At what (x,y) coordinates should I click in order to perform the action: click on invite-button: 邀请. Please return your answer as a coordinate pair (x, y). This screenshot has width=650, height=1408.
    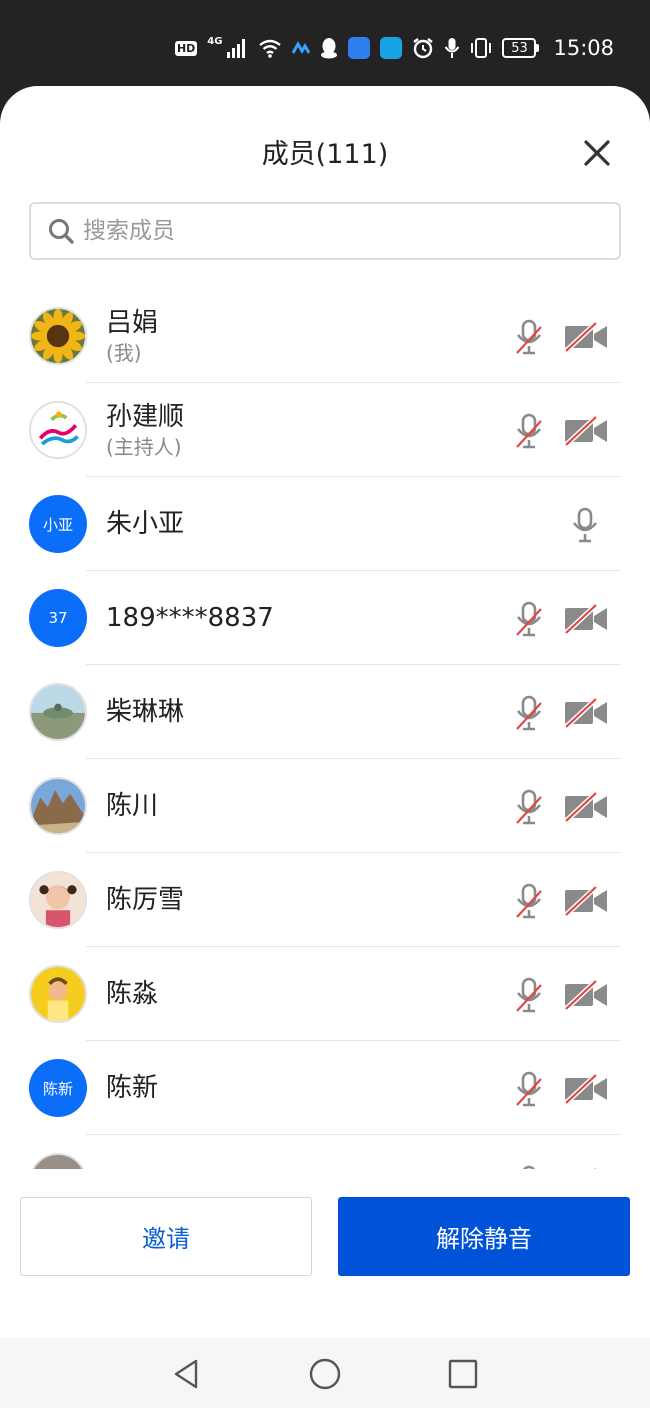
    Looking at the image, I should click on (166, 1236).